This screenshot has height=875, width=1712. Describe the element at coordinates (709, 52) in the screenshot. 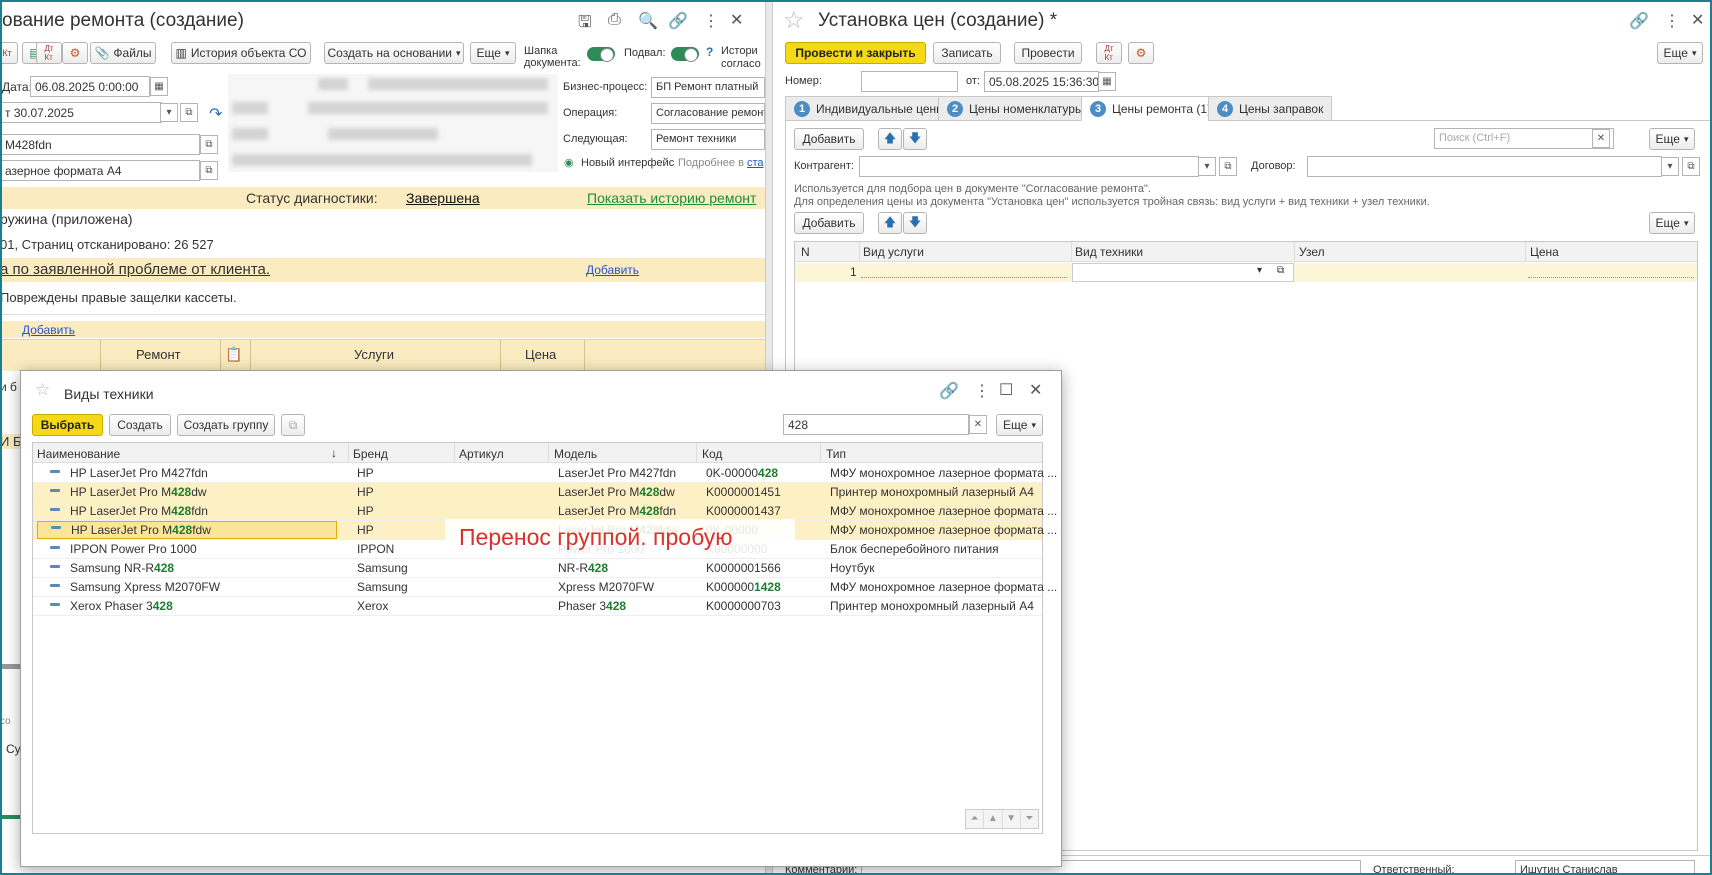

I see `help-icon: ?` at that location.